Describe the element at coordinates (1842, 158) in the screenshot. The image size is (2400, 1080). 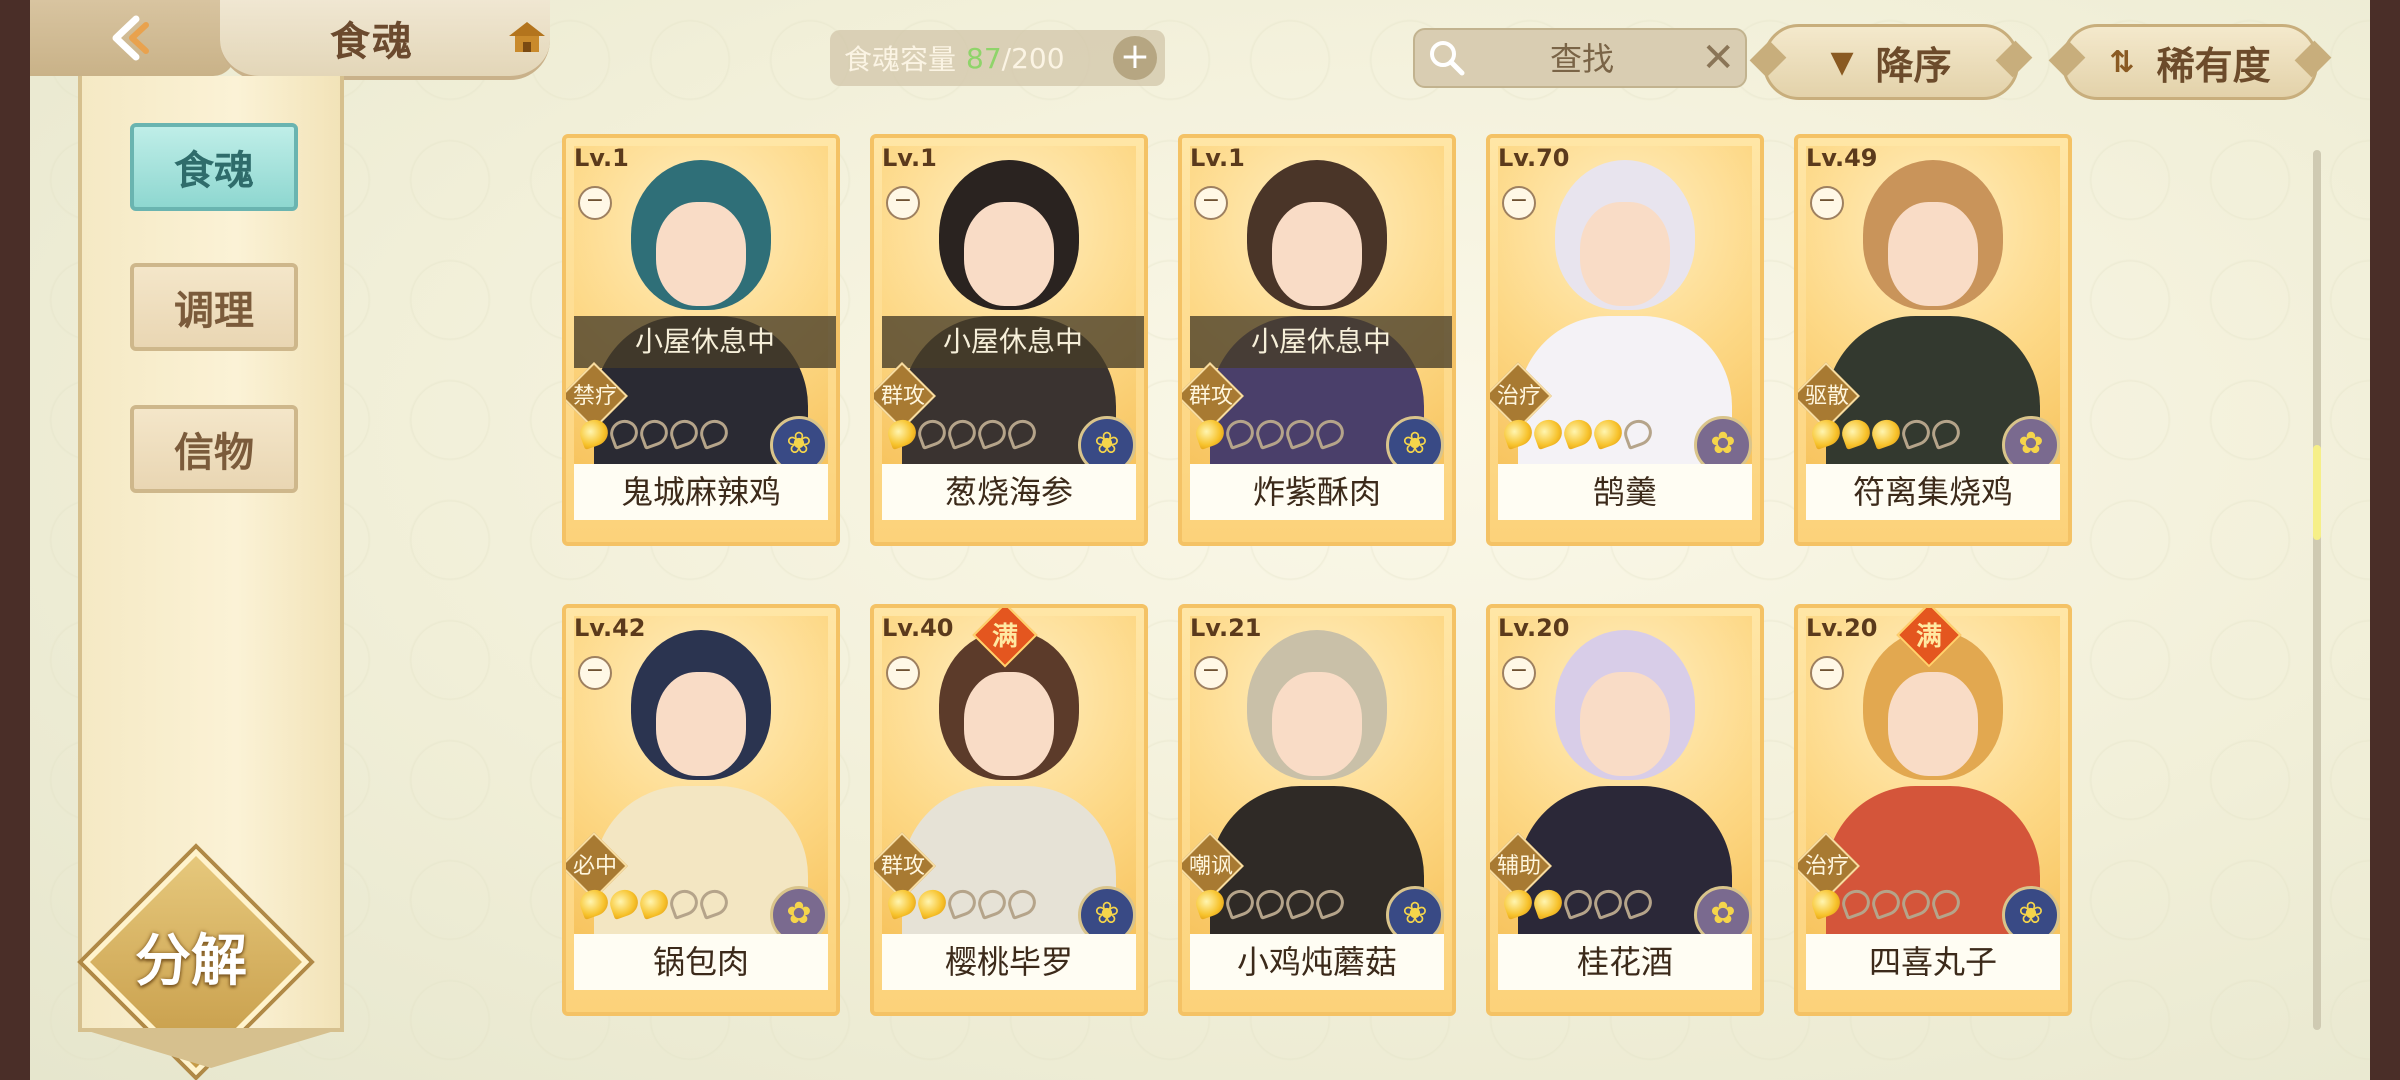
I see `level-label: Lv.49` at that location.